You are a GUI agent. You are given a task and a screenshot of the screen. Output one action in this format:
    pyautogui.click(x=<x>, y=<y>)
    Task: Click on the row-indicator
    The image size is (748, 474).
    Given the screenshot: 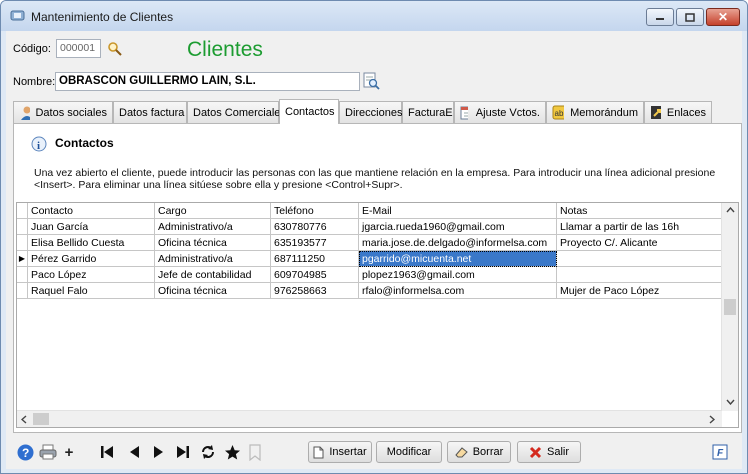 What is the action you would take?
    pyautogui.click(x=22, y=242)
    